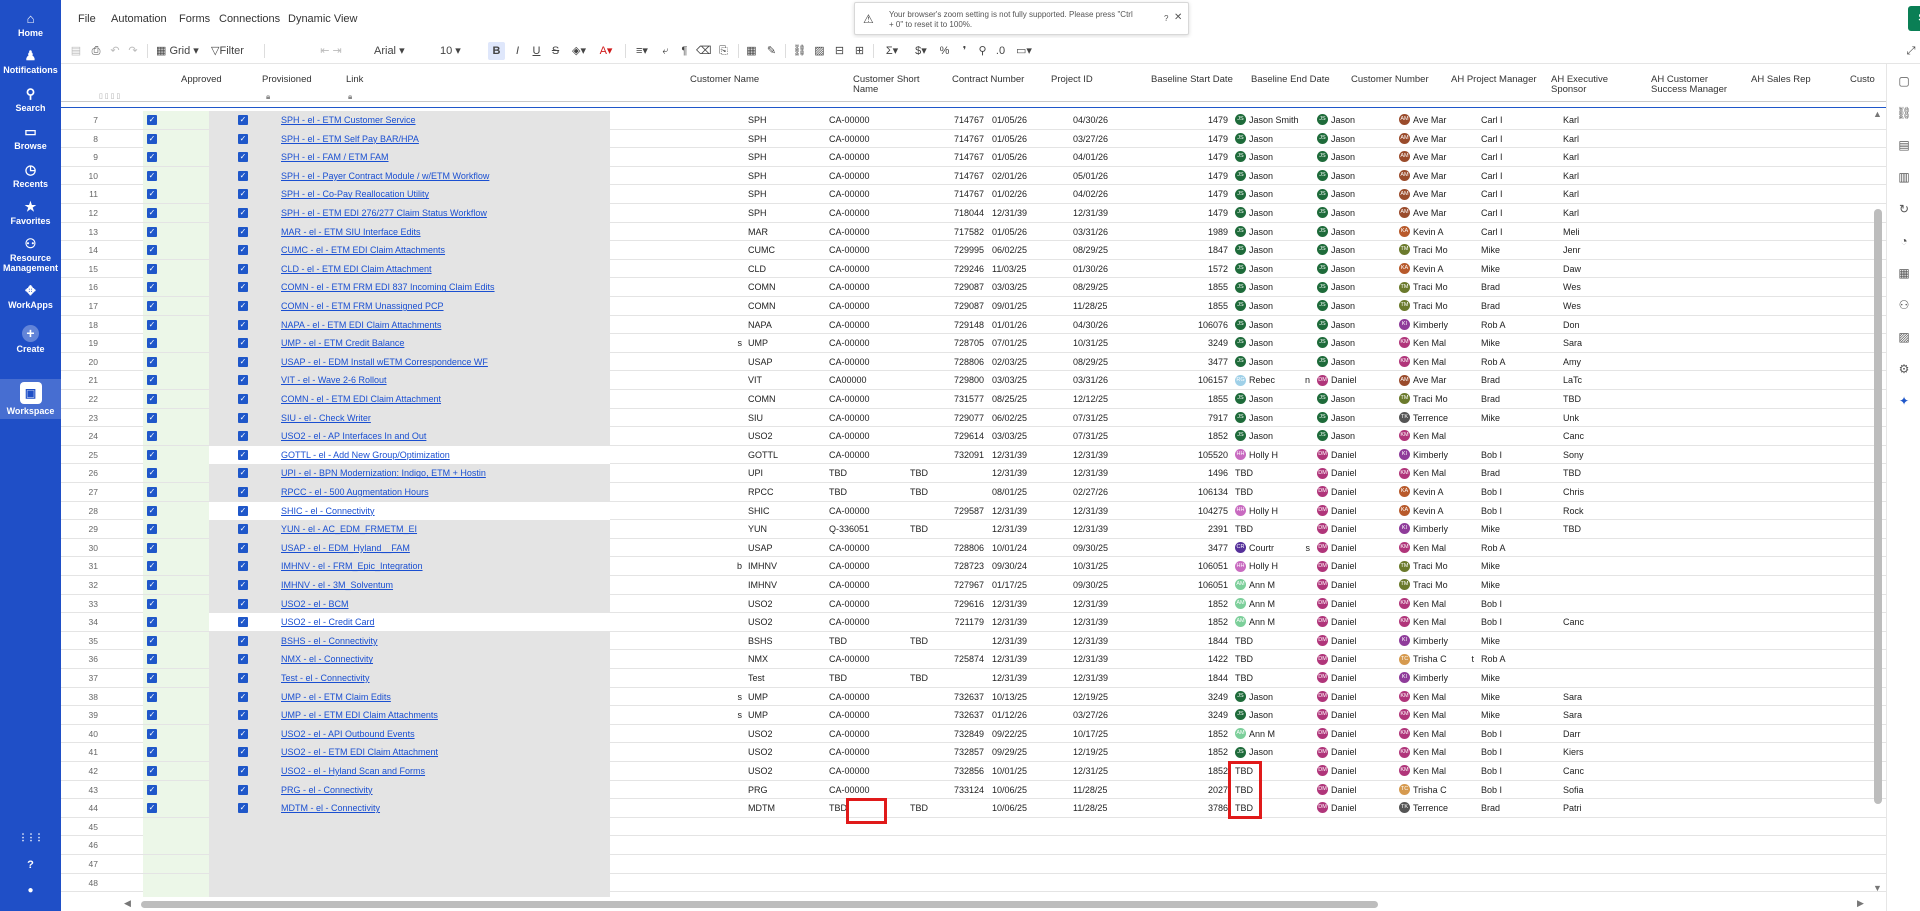 This screenshot has height=911, width=1920. I want to click on sales-rep-cell: Brad, so click(1518, 380).